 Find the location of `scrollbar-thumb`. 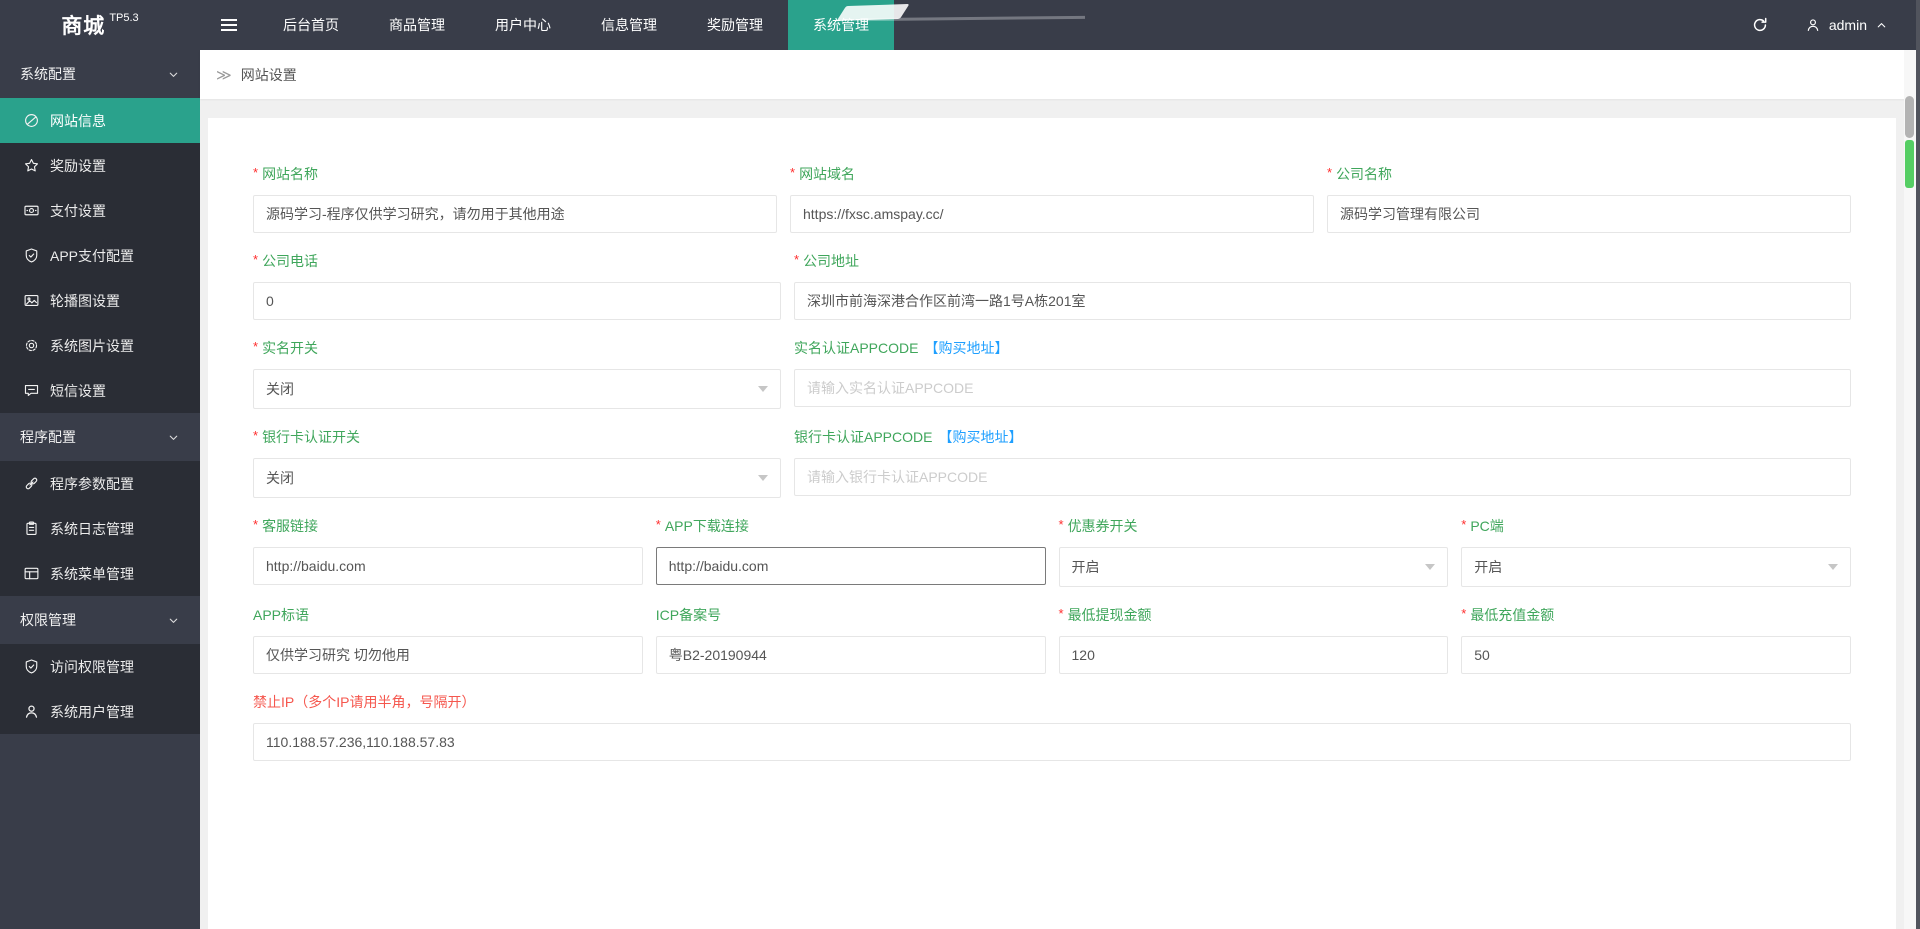

scrollbar-thumb is located at coordinates (1909, 117).